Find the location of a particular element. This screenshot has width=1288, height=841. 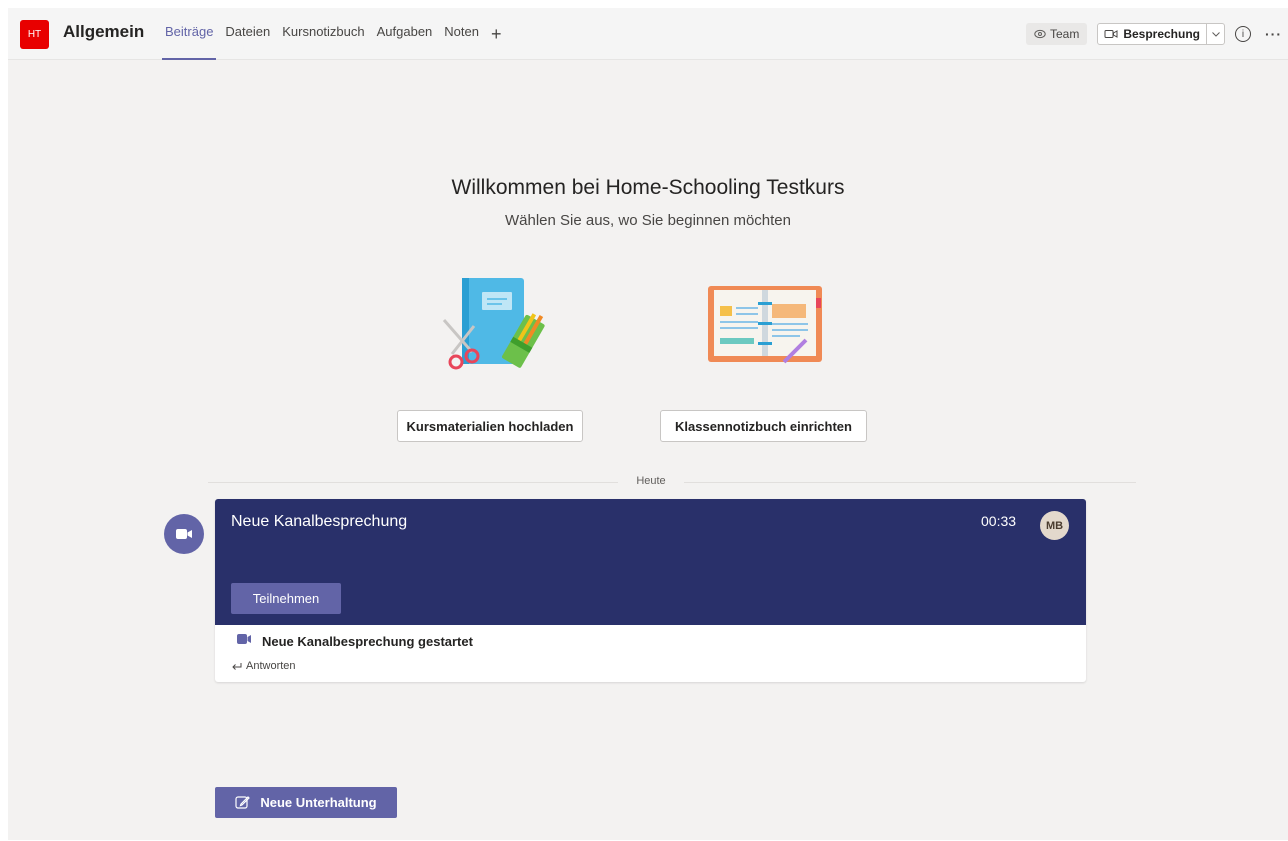

new-conversation-label: Neue Unterhaltung is located at coordinates (318, 802).